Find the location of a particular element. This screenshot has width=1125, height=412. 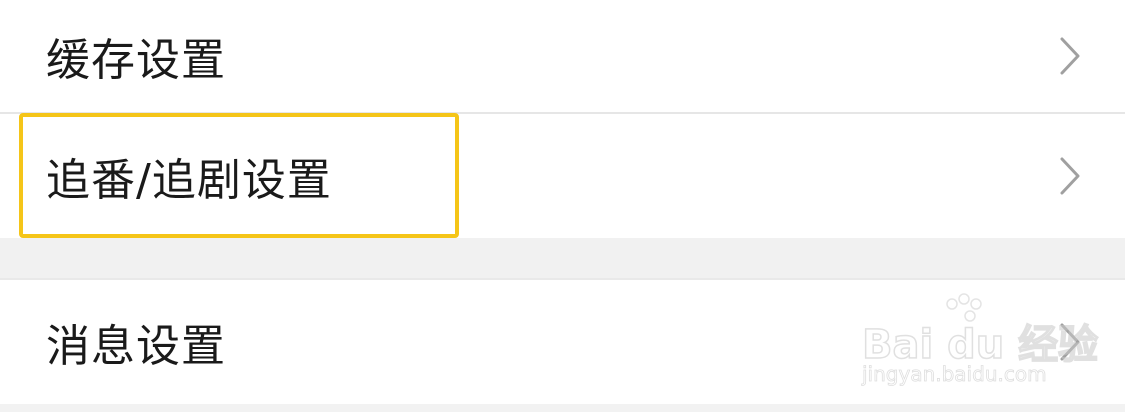

section-gap is located at coordinates (562, 258).